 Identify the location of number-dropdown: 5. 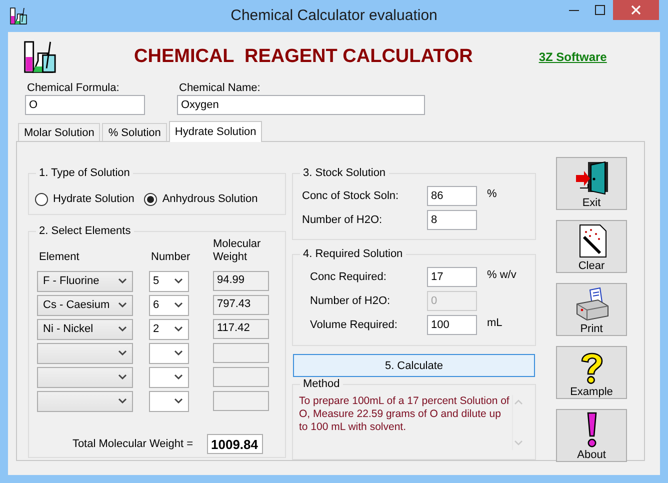
(169, 281).